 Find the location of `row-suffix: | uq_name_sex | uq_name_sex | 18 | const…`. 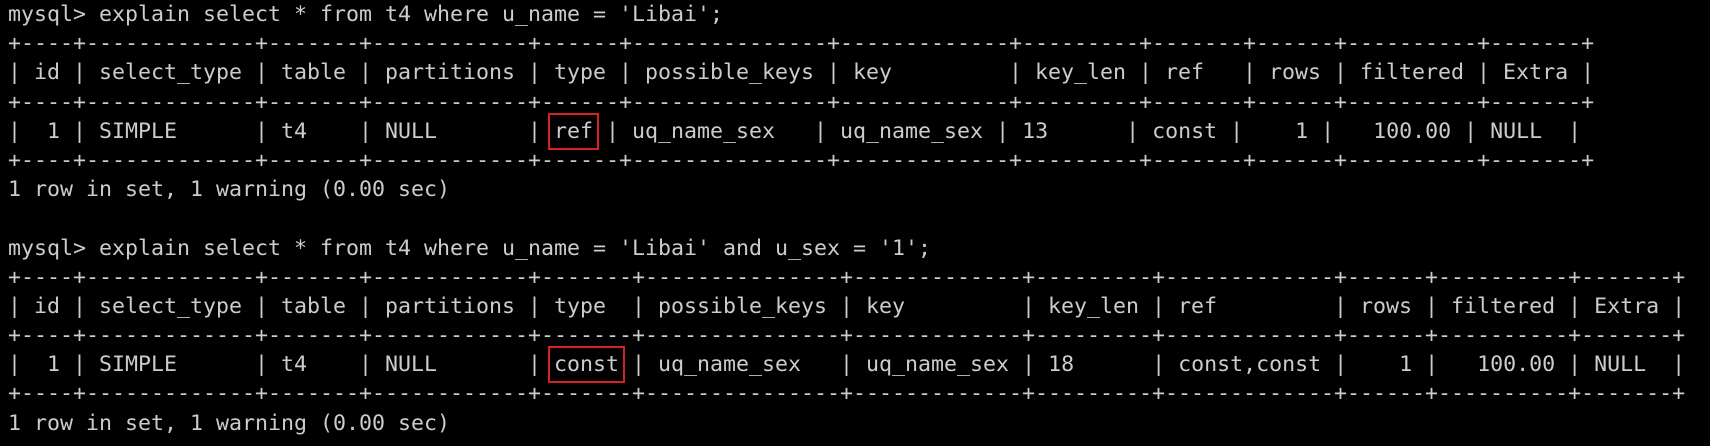

row-suffix: | uq_name_sex | uq_name_sex | 18 | const… is located at coordinates (1152, 365).